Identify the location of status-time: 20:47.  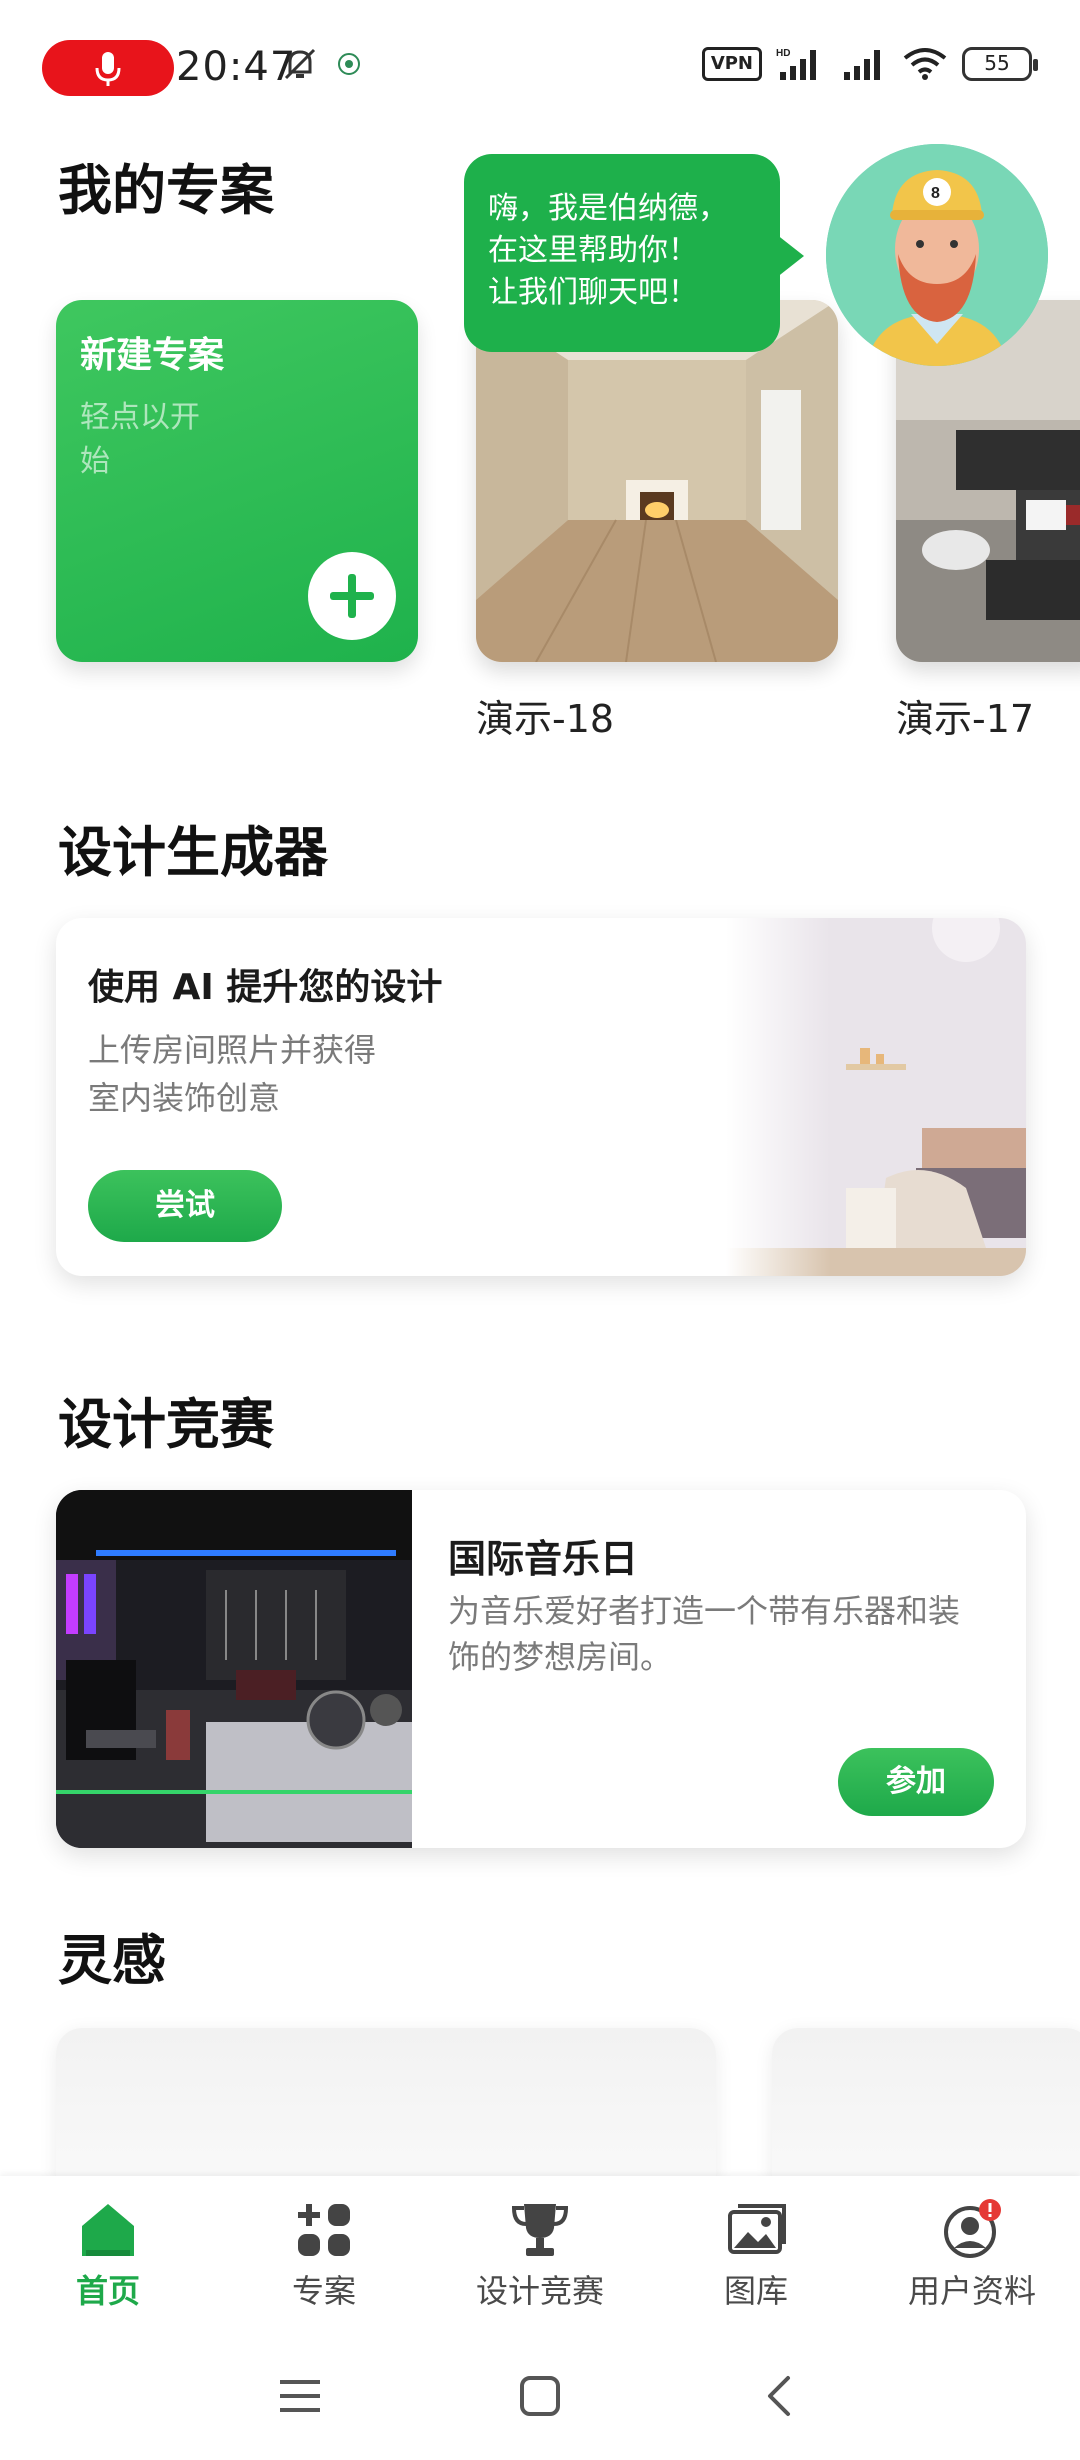
(236, 67).